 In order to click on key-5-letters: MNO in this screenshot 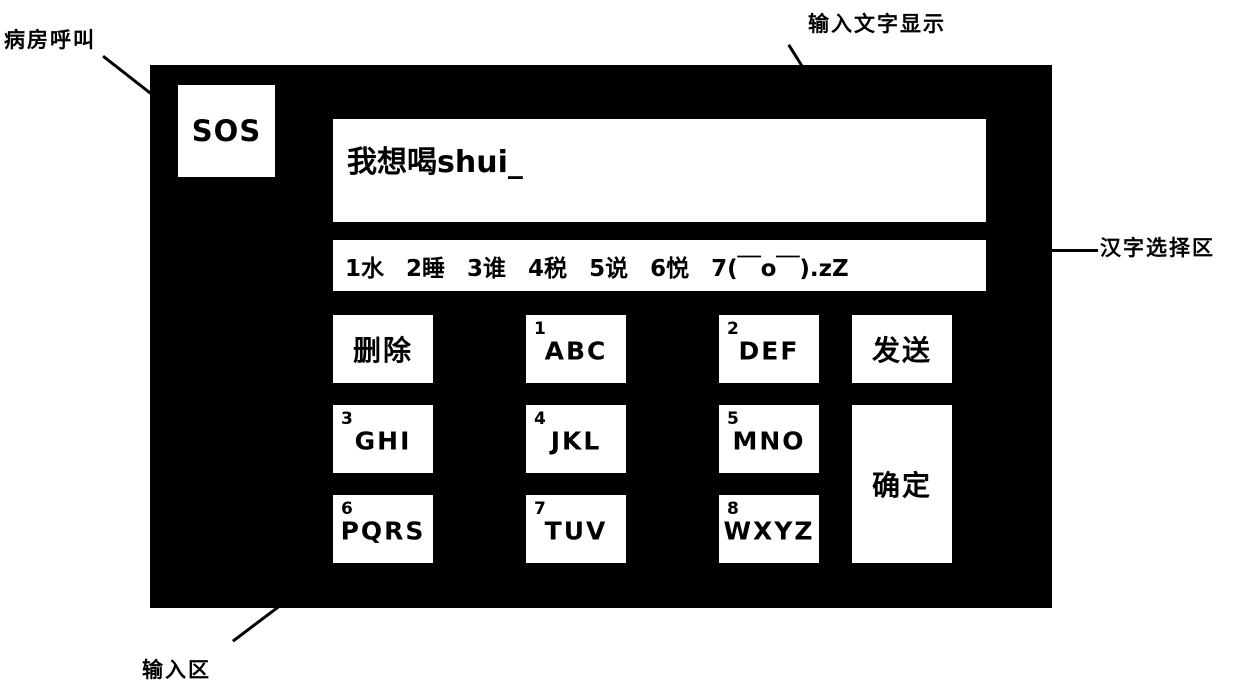, I will do `click(769, 441)`.